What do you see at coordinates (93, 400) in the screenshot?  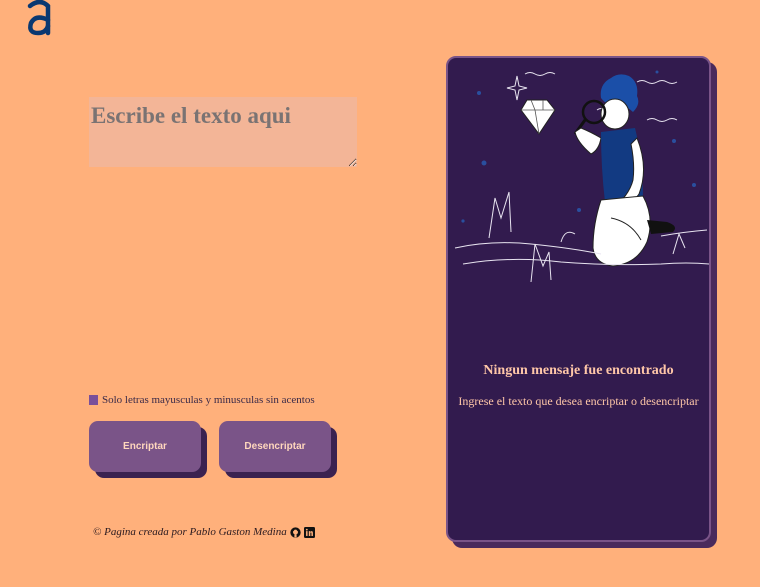 I see `info-icon` at bounding box center [93, 400].